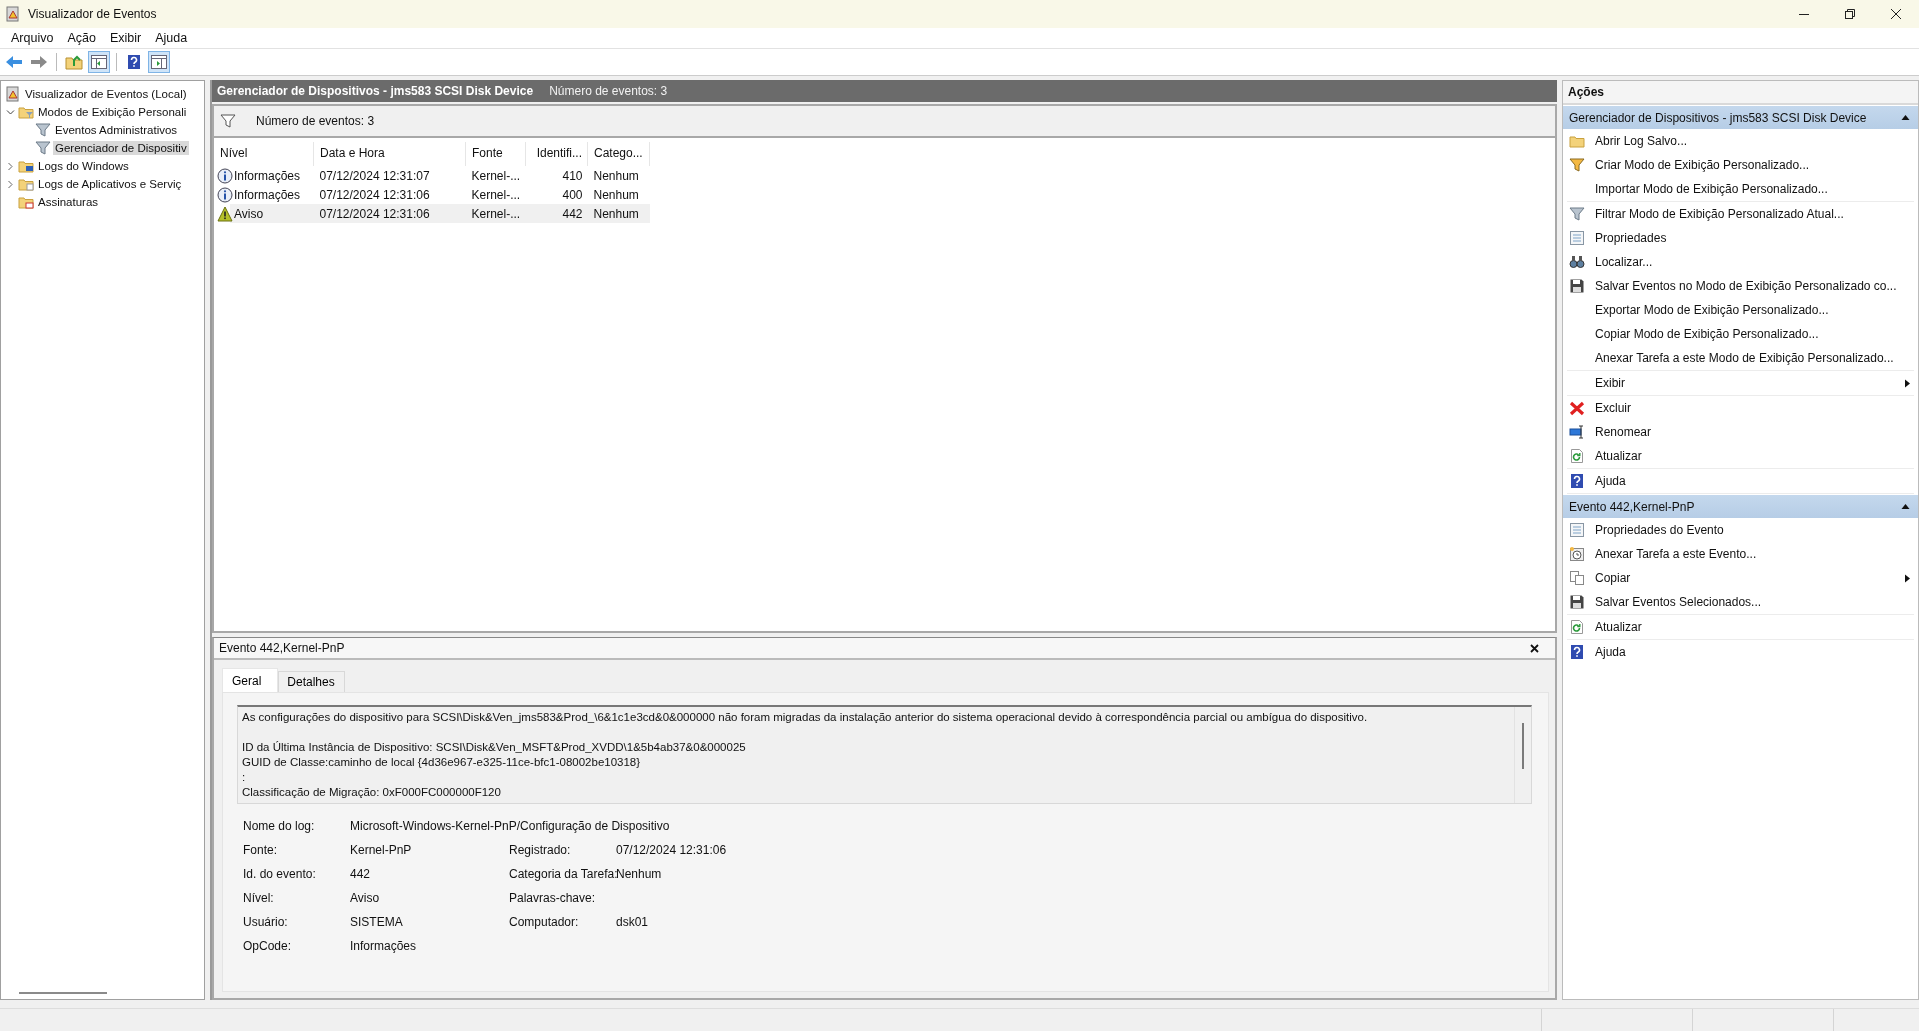  I want to click on action-item: Propriedades do Evento, so click(1740, 530).